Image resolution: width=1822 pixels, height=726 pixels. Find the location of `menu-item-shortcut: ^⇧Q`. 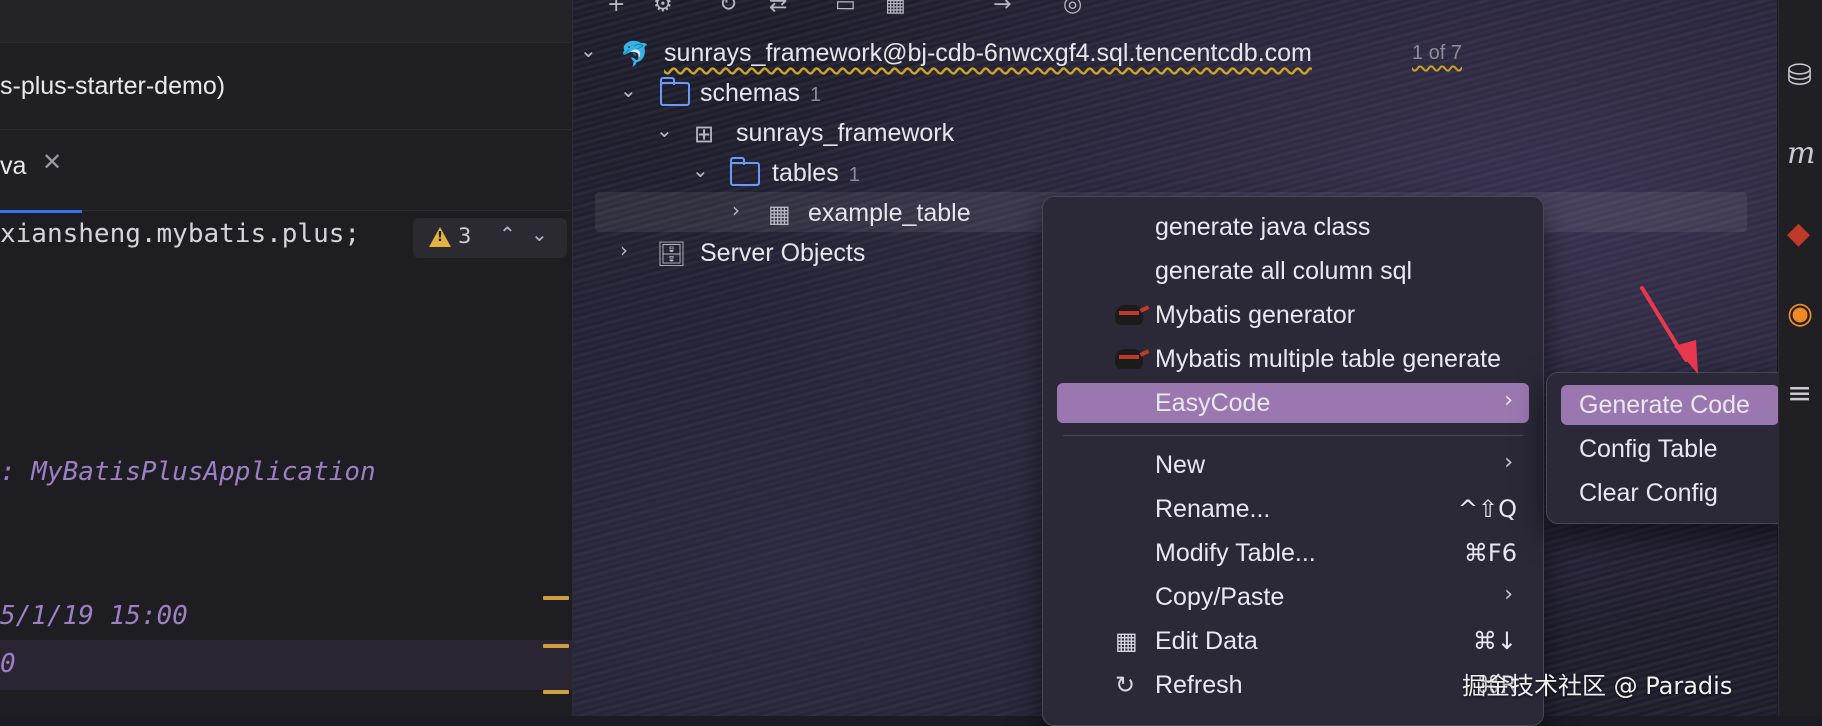

menu-item-shortcut: ^⇧Q is located at coordinates (1487, 509).